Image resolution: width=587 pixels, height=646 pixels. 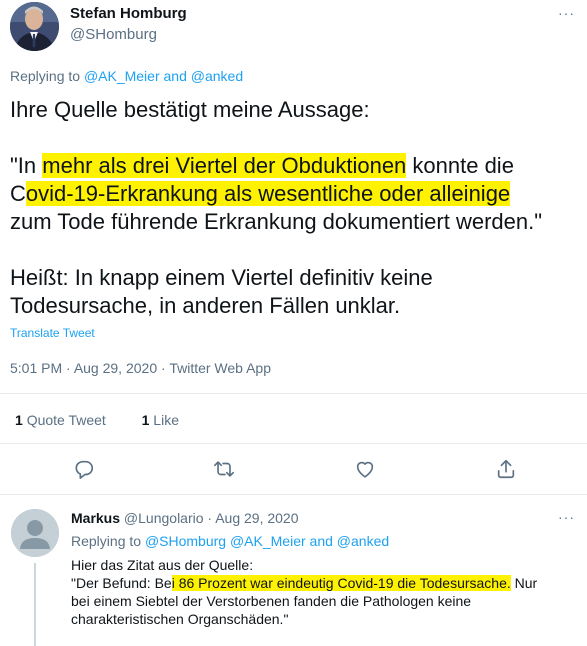 What do you see at coordinates (256, 518) in the screenshot?
I see `reply-date: Aug 29, 2020` at bounding box center [256, 518].